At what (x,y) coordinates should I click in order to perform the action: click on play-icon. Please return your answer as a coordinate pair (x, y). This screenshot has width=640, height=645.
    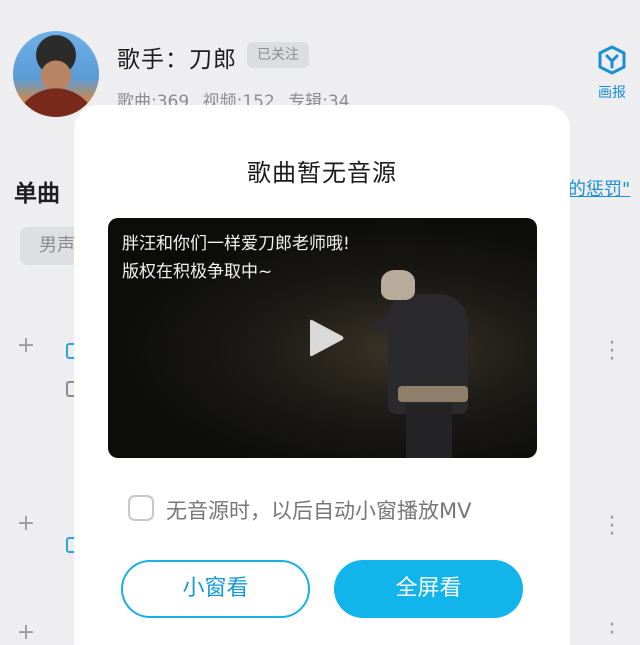
    Looking at the image, I should click on (326, 338).